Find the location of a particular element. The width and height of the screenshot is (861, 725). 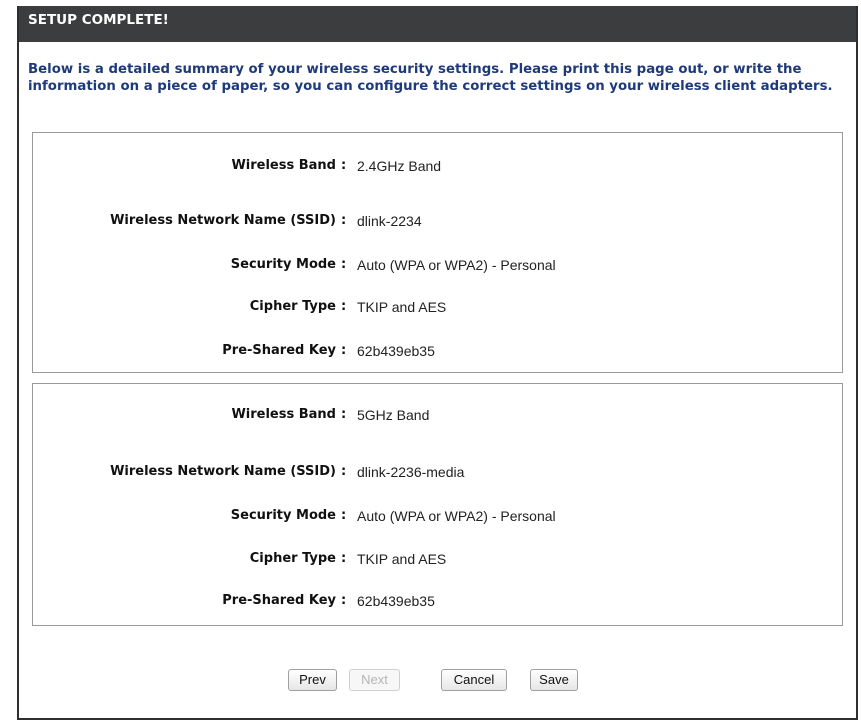

page-title: SETUP COMPLETE! is located at coordinates (437, 24).